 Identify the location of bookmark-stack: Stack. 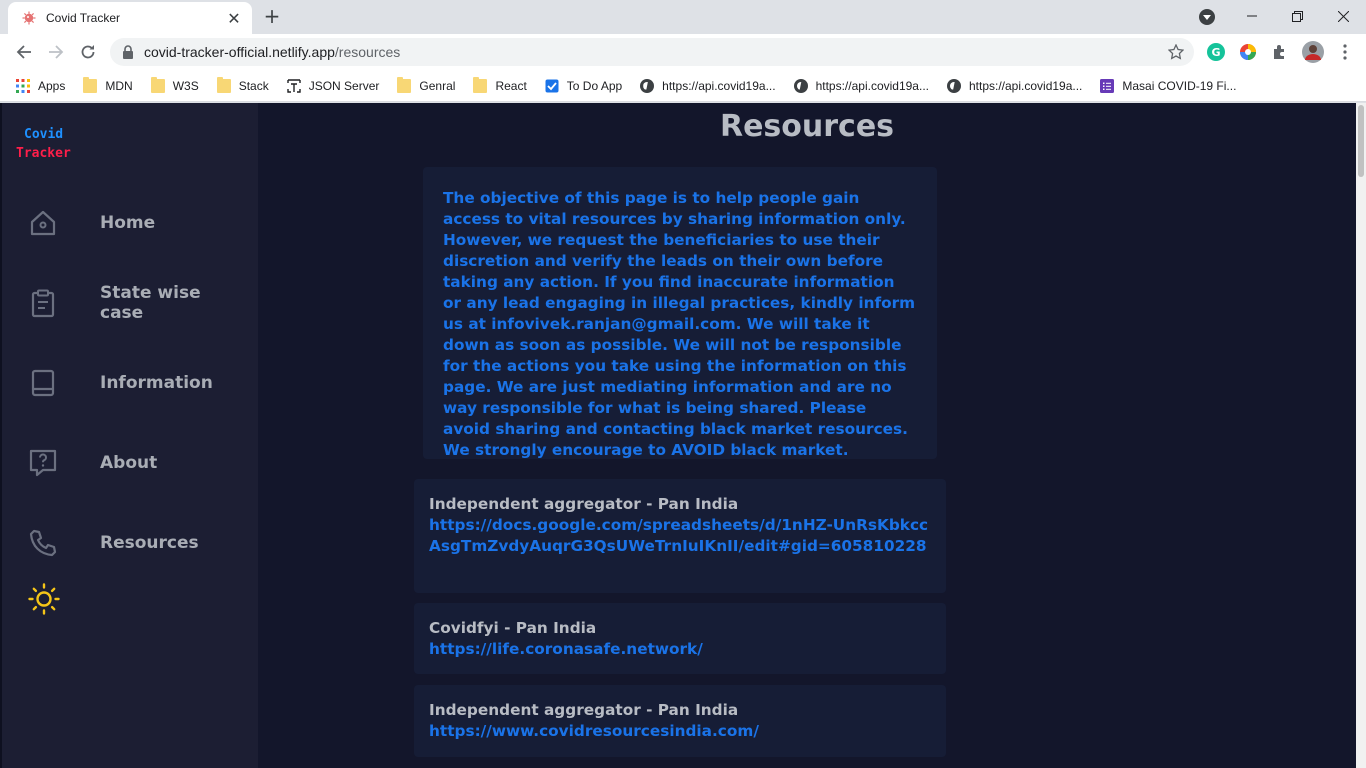
(242, 84).